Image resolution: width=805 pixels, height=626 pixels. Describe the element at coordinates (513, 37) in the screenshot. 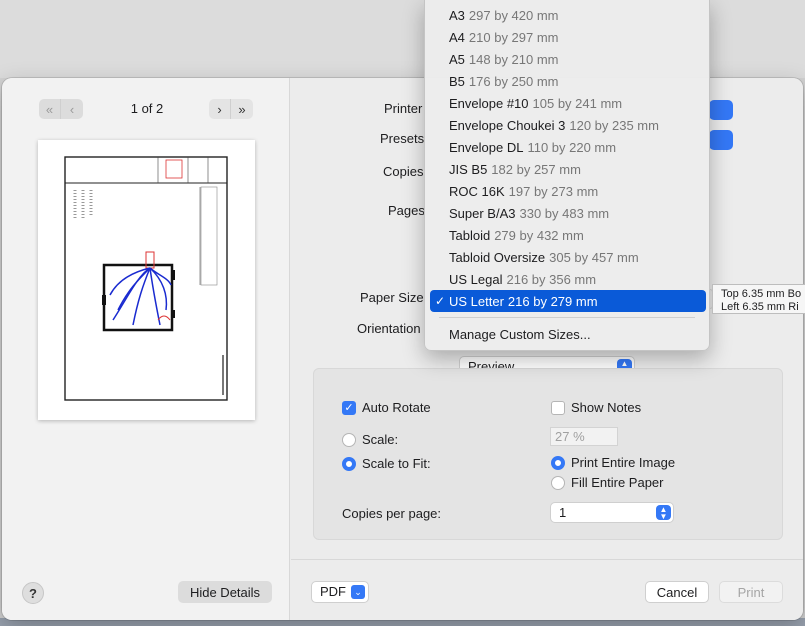

I see `menu-item-dim: 210 by 297 mm` at that location.